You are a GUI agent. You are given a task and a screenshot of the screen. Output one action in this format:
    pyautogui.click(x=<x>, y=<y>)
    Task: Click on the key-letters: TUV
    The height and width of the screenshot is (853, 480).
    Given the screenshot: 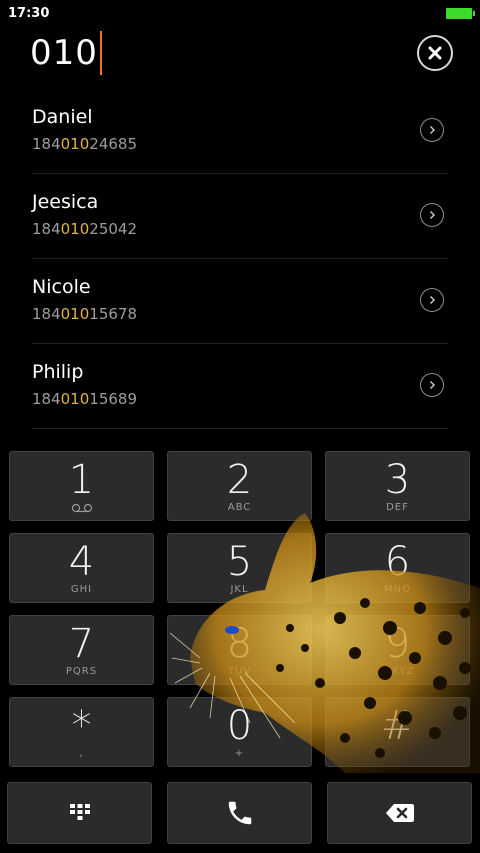 What is the action you would take?
    pyautogui.click(x=239, y=671)
    